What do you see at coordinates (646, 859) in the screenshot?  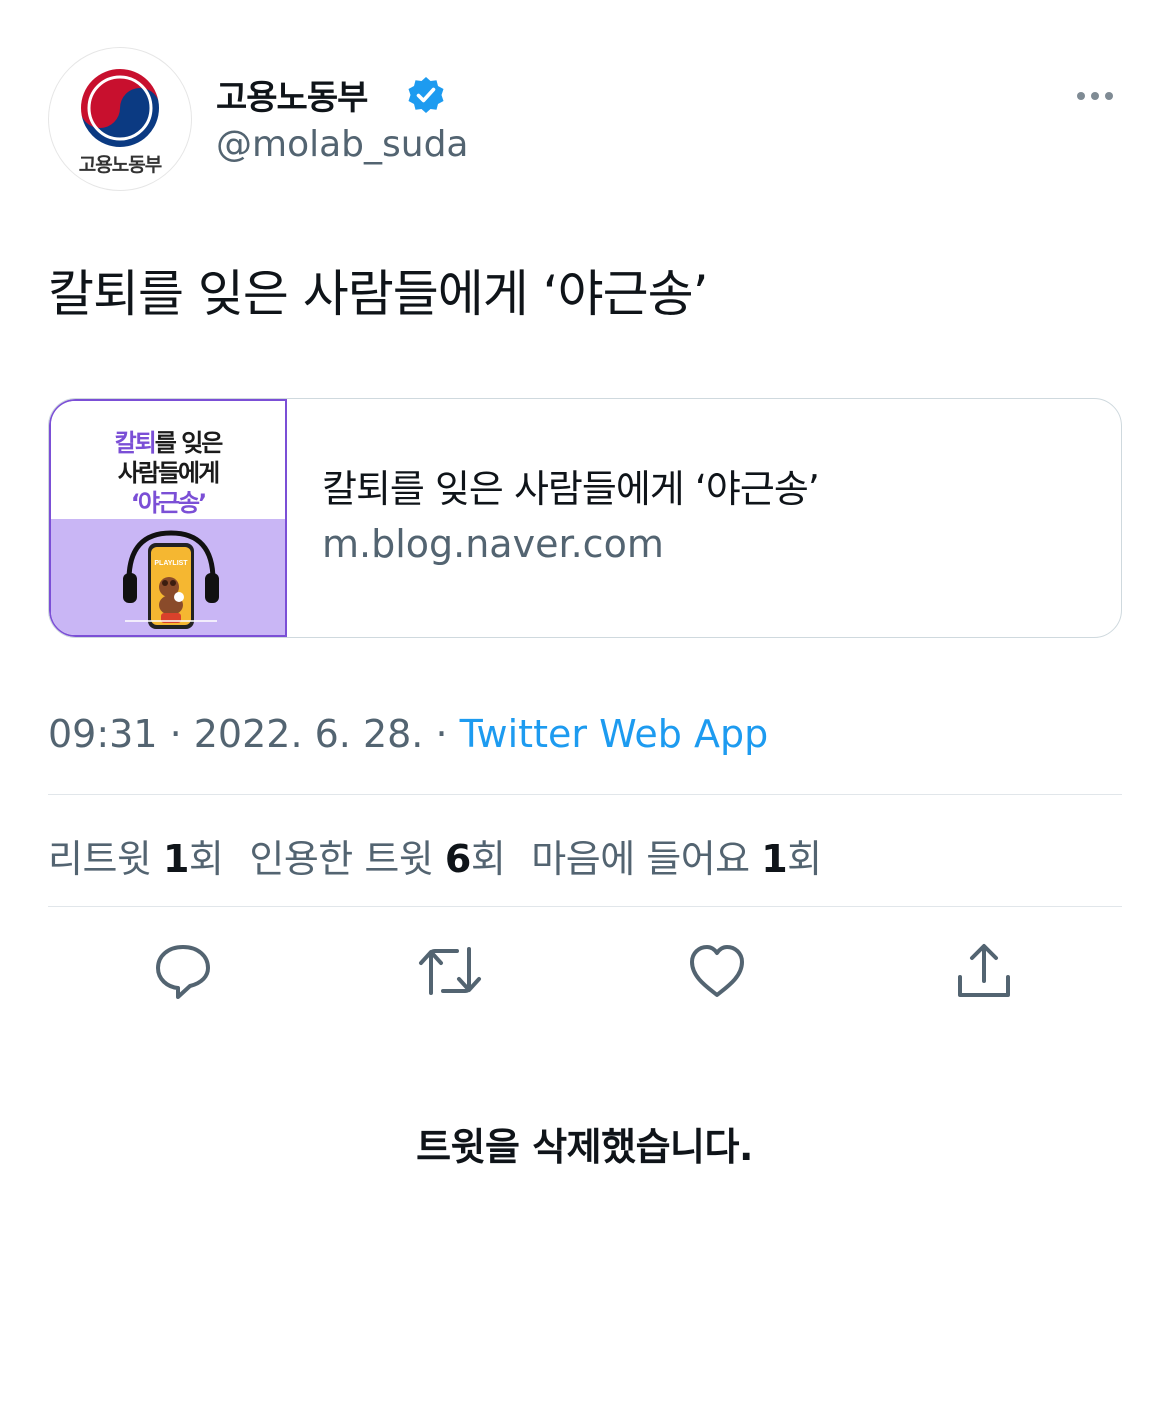 I see `likes-label: 마음에 들어요` at bounding box center [646, 859].